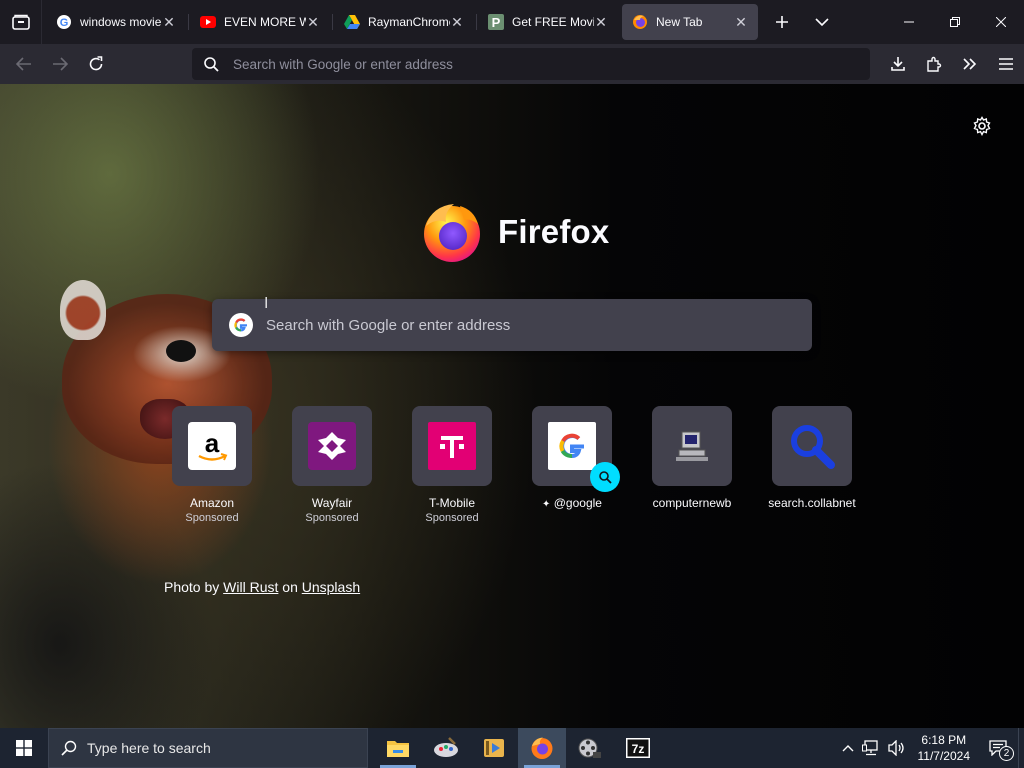 The image size is (1024, 768). What do you see at coordinates (60, 64) in the screenshot?
I see `forward-button` at bounding box center [60, 64].